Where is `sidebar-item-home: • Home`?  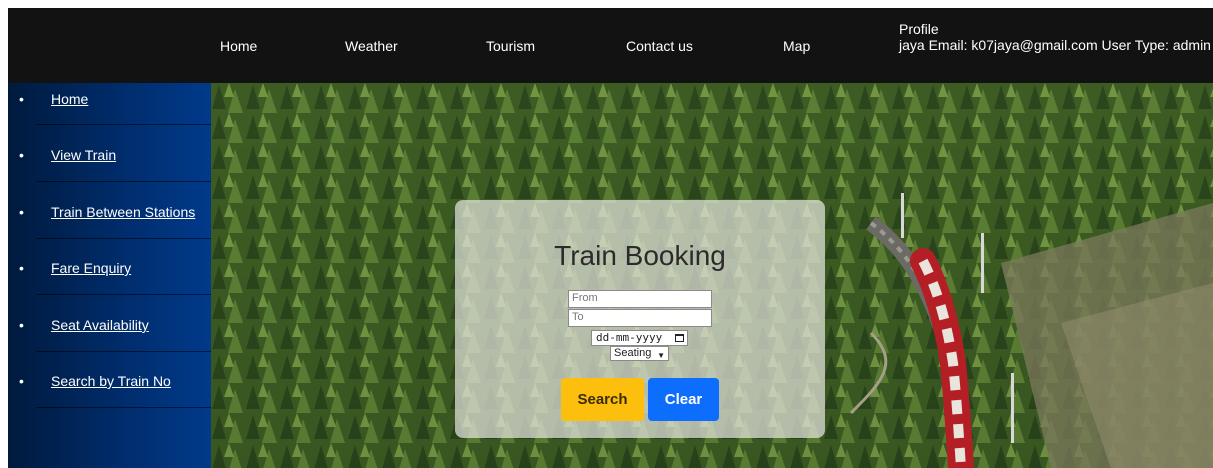
sidebar-item-home: • Home is located at coordinates (109, 117).